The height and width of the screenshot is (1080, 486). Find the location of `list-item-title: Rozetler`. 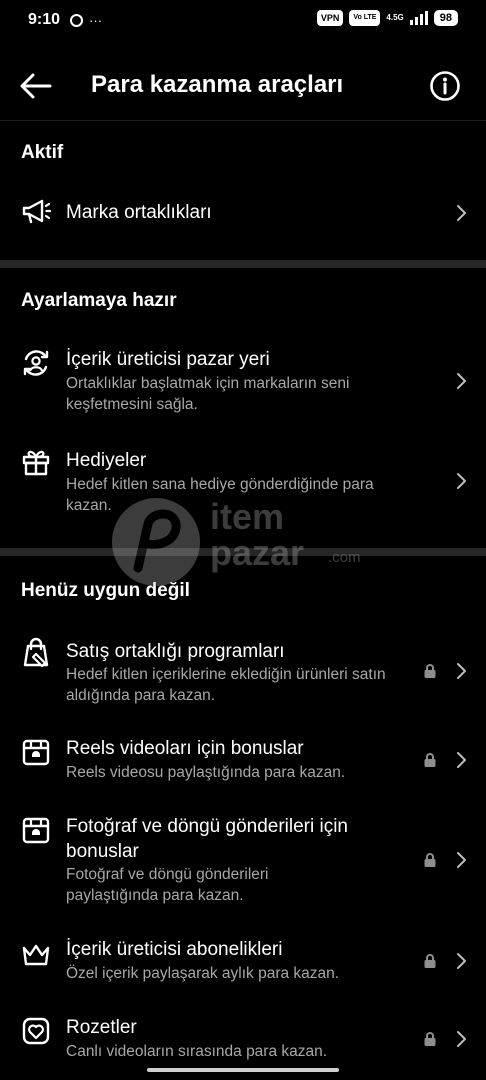

list-item-title: Rozetler is located at coordinates (101, 1027).